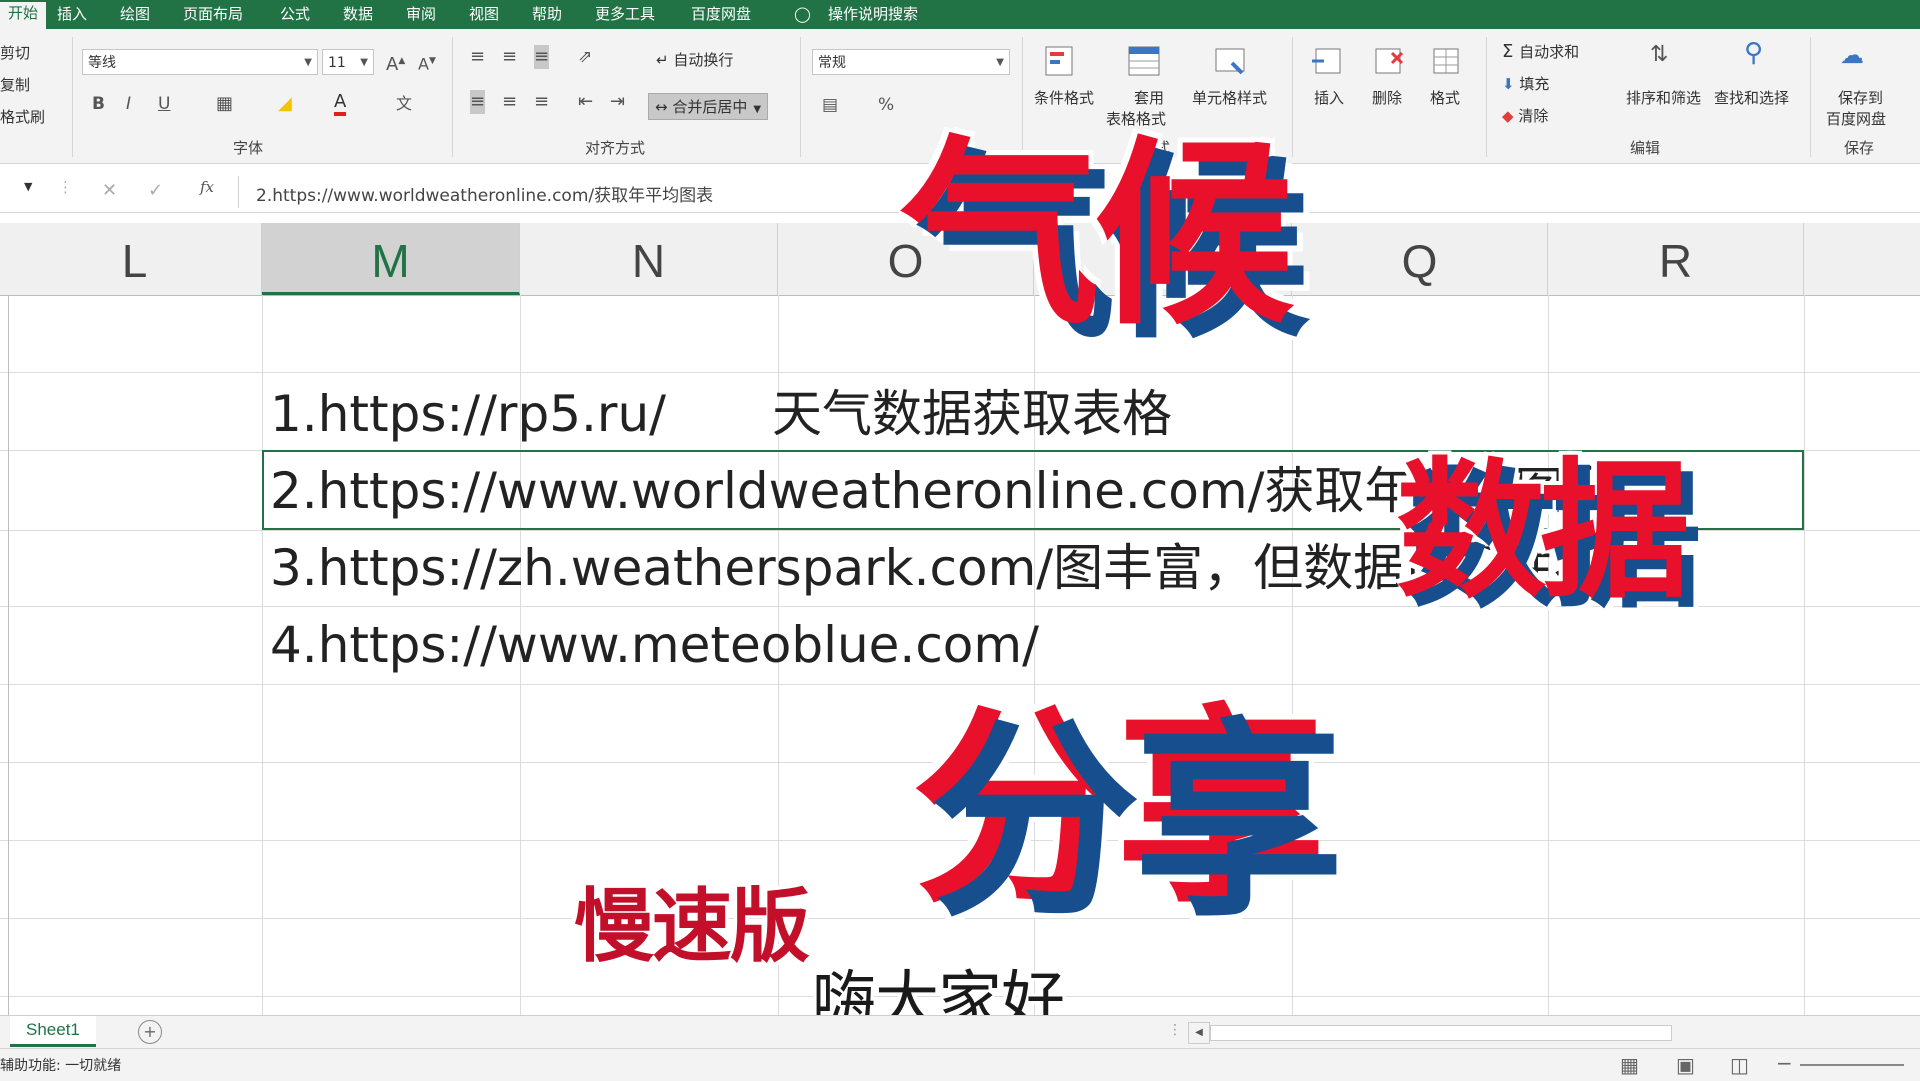  What do you see at coordinates (404, 104) in the screenshot?
I see `phonetic-icon: 文` at bounding box center [404, 104].